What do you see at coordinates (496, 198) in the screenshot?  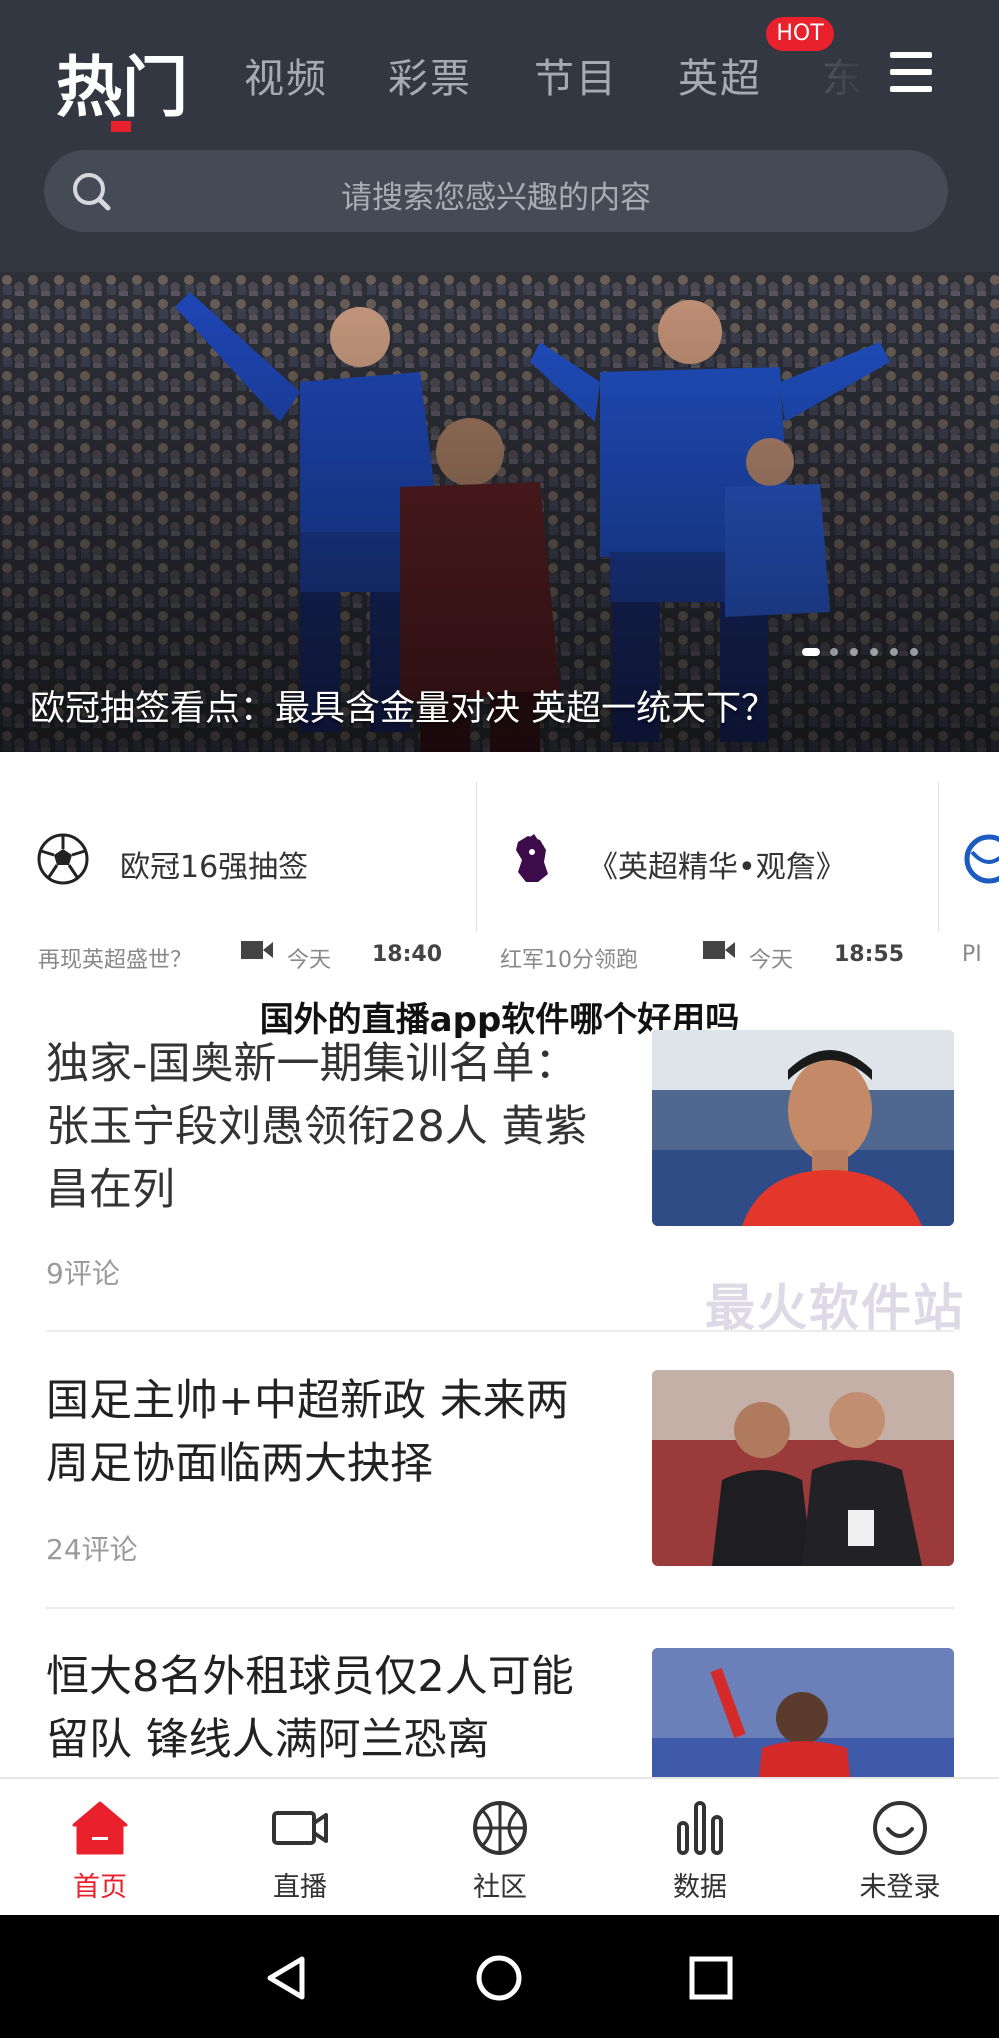 I see `search-placeholder: 请搜索您感兴趣的内容` at bounding box center [496, 198].